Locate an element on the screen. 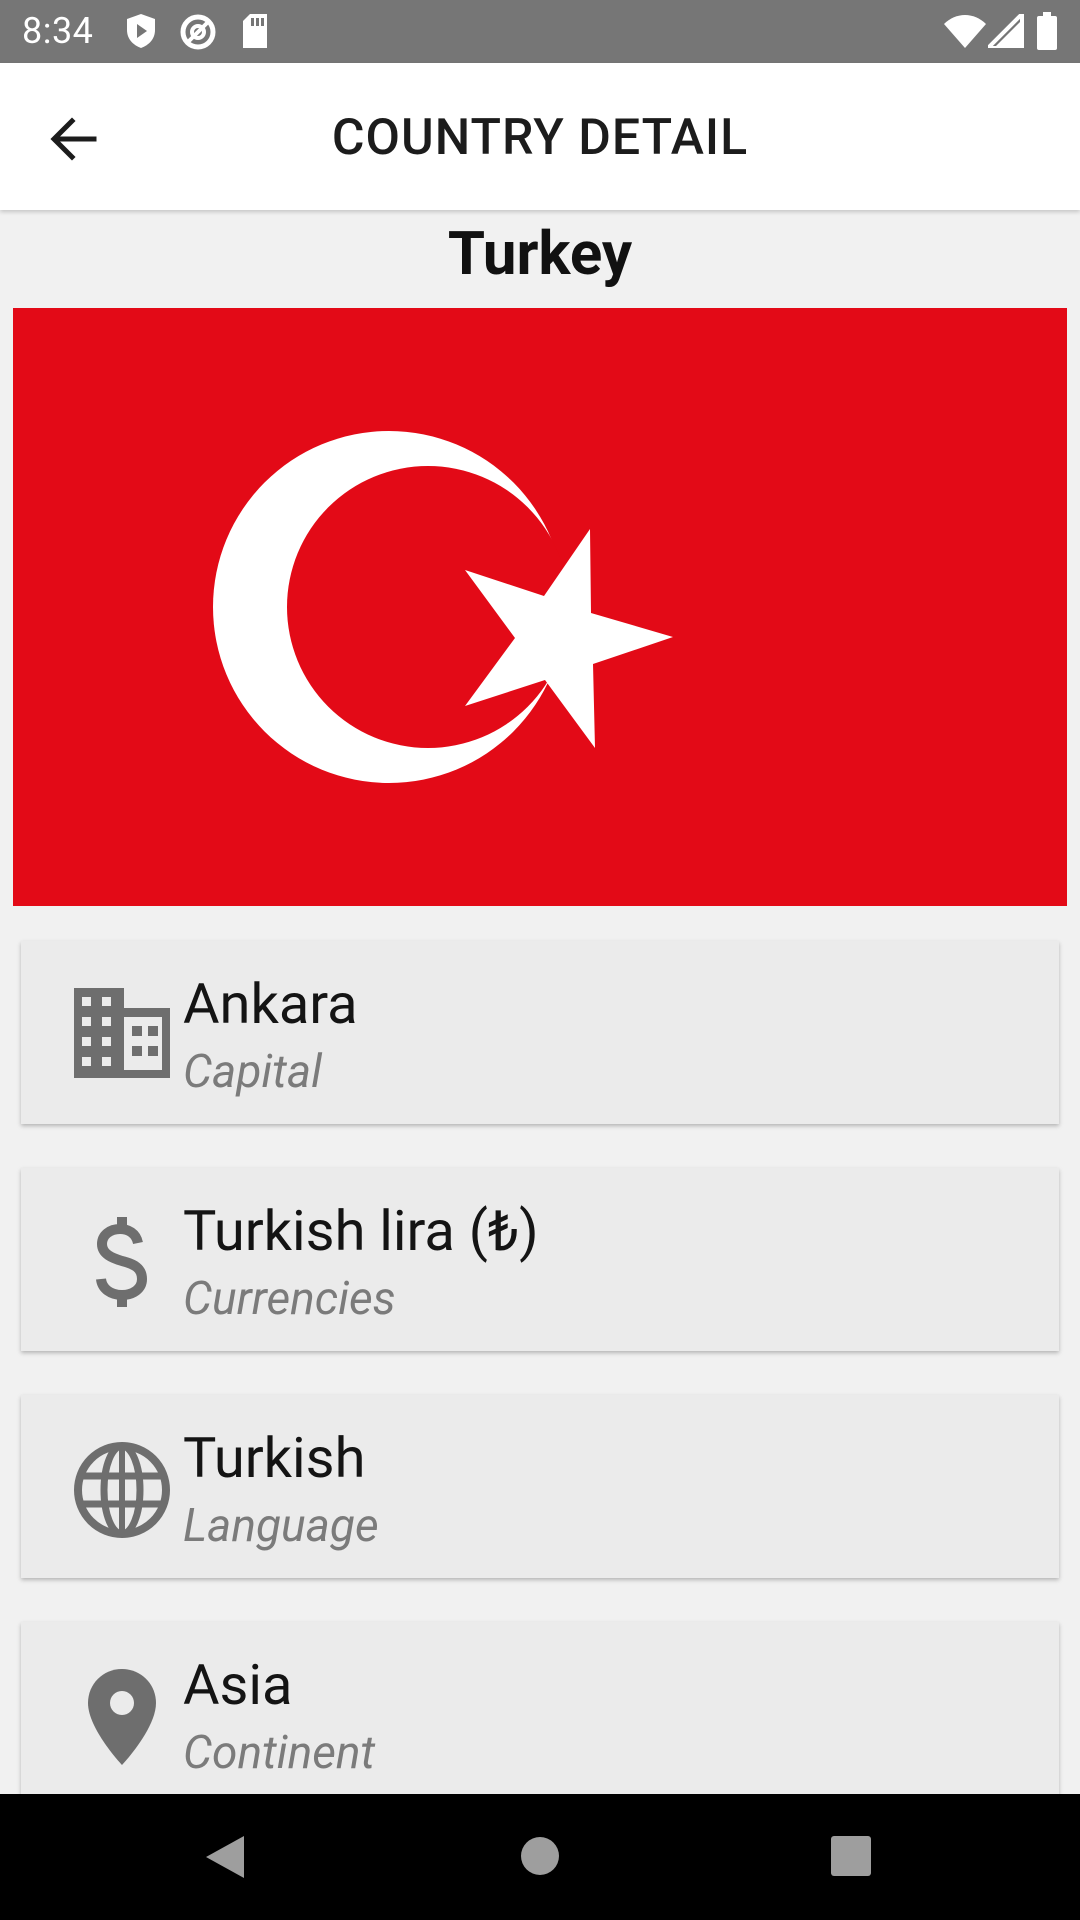 Image resolution: width=1080 pixels, height=1920 pixels. navigation-bar is located at coordinates (540, 1857).